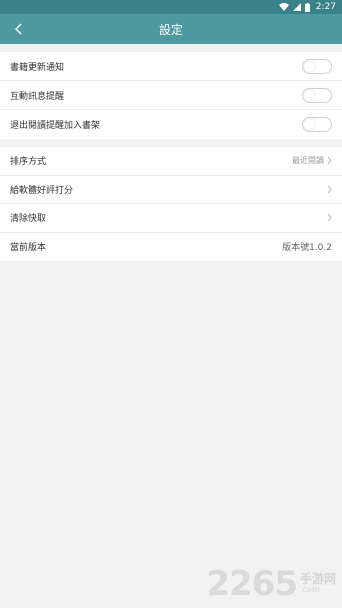  Describe the element at coordinates (171, 161) in the screenshot. I see `sort-order-row: 排序方式 最近閱讀` at that location.